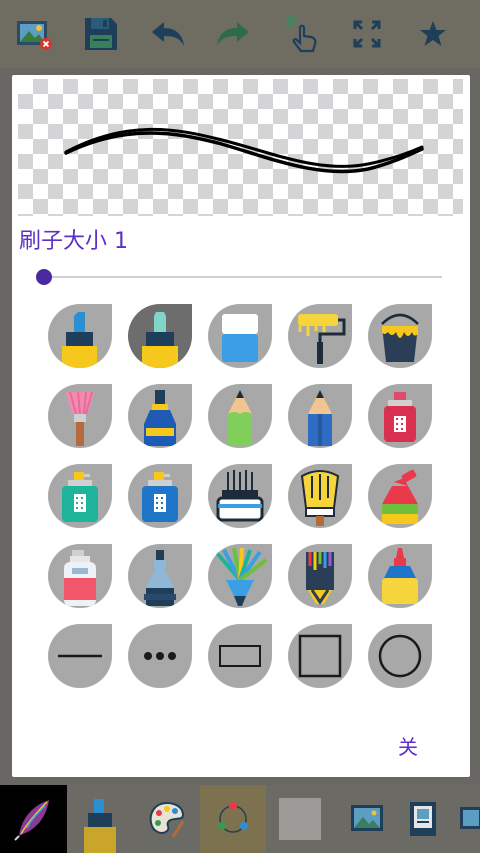  Describe the element at coordinates (44, 277) in the screenshot. I see `slider-thumb` at that location.